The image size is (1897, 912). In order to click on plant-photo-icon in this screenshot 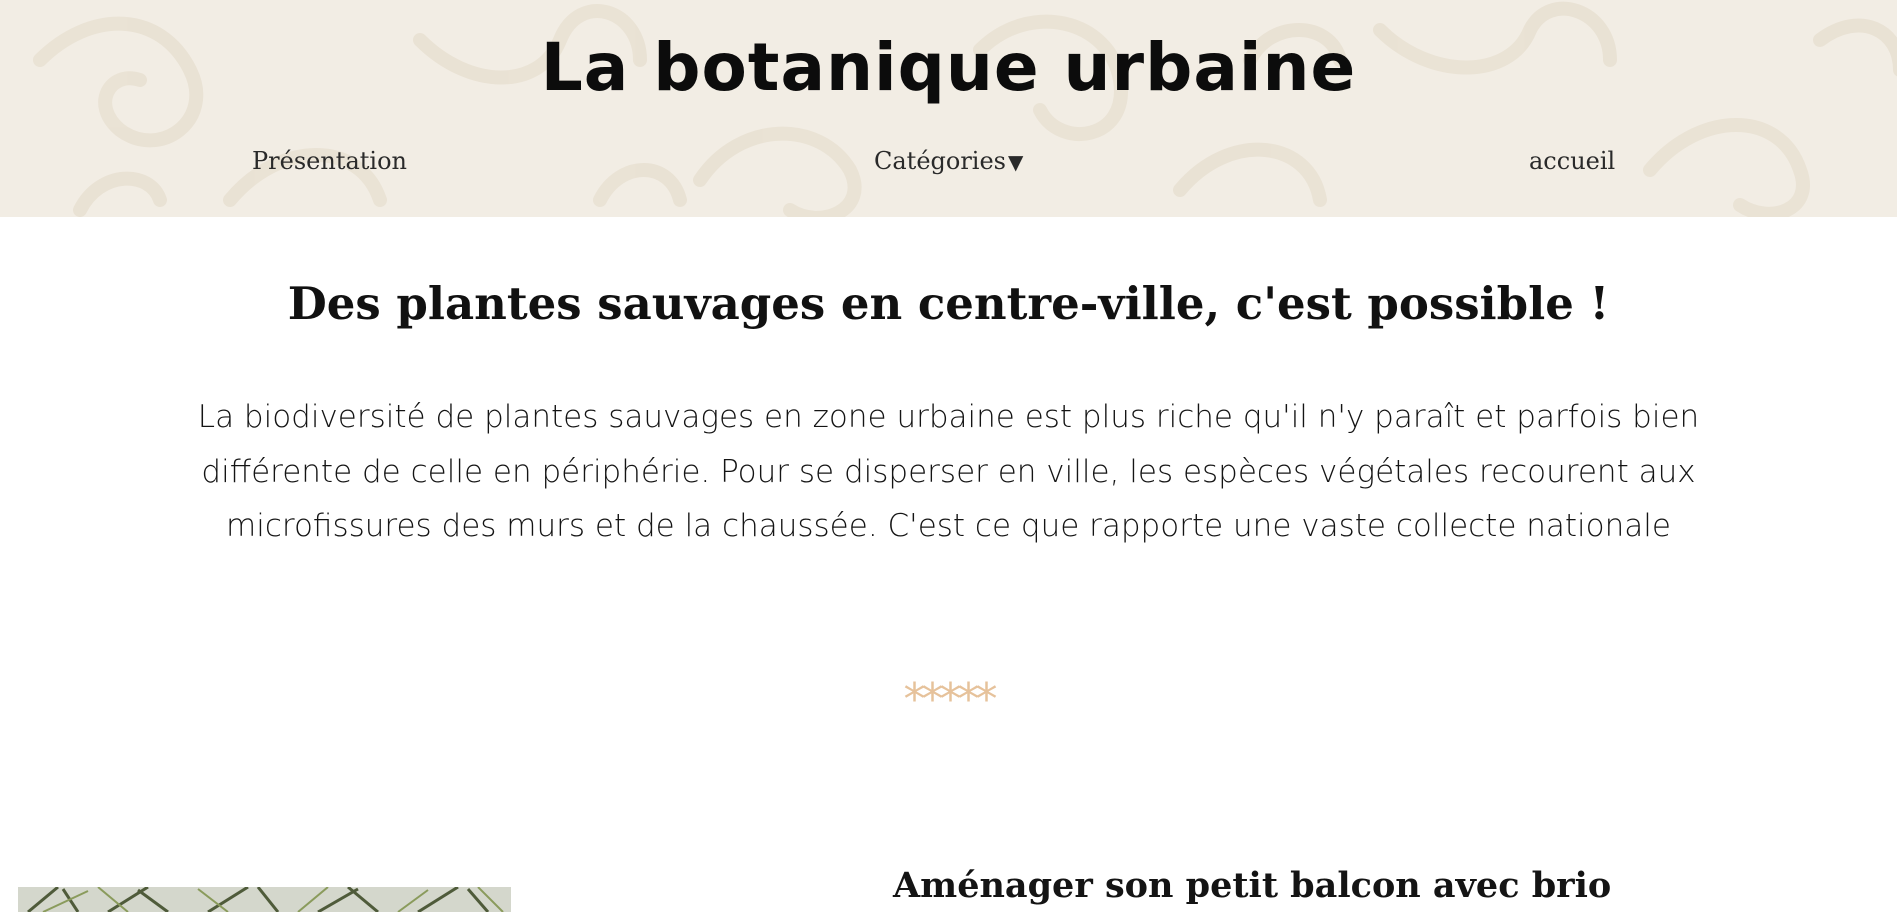, I will do `click(264, 899)`.